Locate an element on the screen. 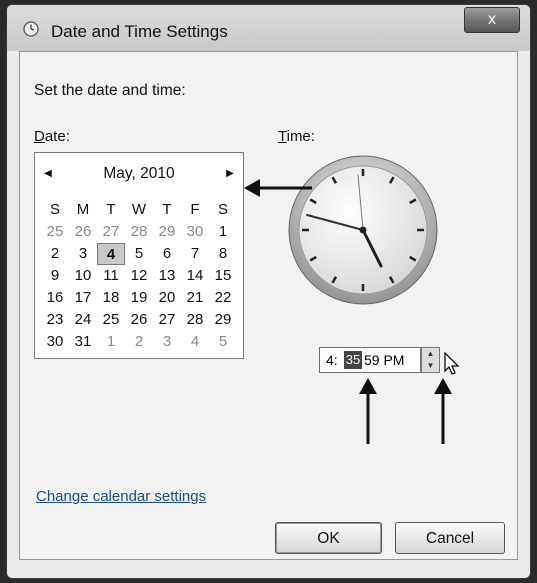 The image size is (537, 583). title-bar: Date and Time Settings x is located at coordinates (268, 28).